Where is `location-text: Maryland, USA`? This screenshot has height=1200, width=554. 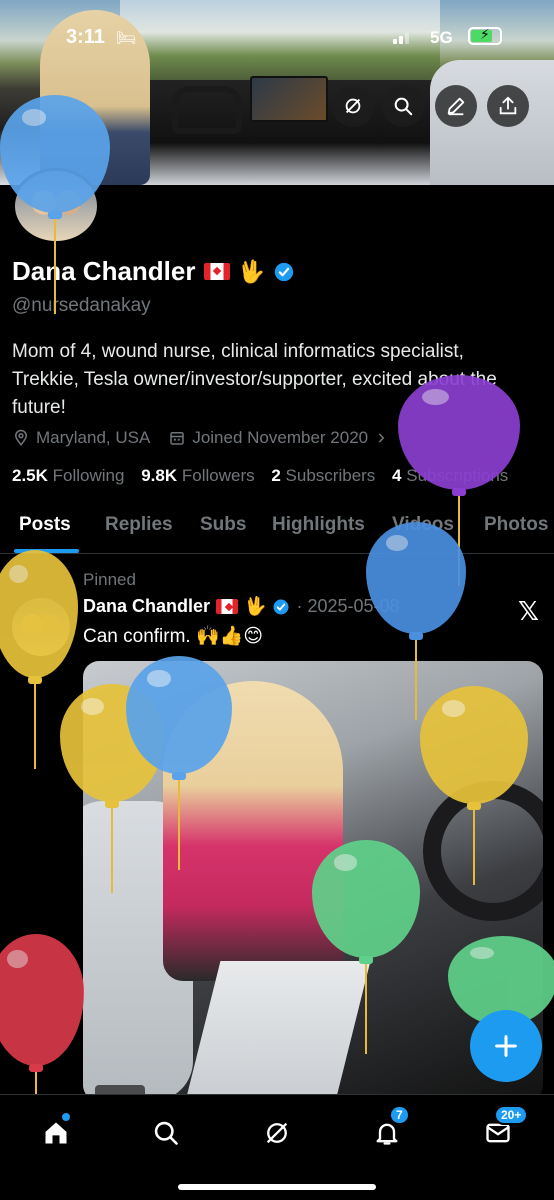 location-text: Maryland, USA is located at coordinates (93, 437).